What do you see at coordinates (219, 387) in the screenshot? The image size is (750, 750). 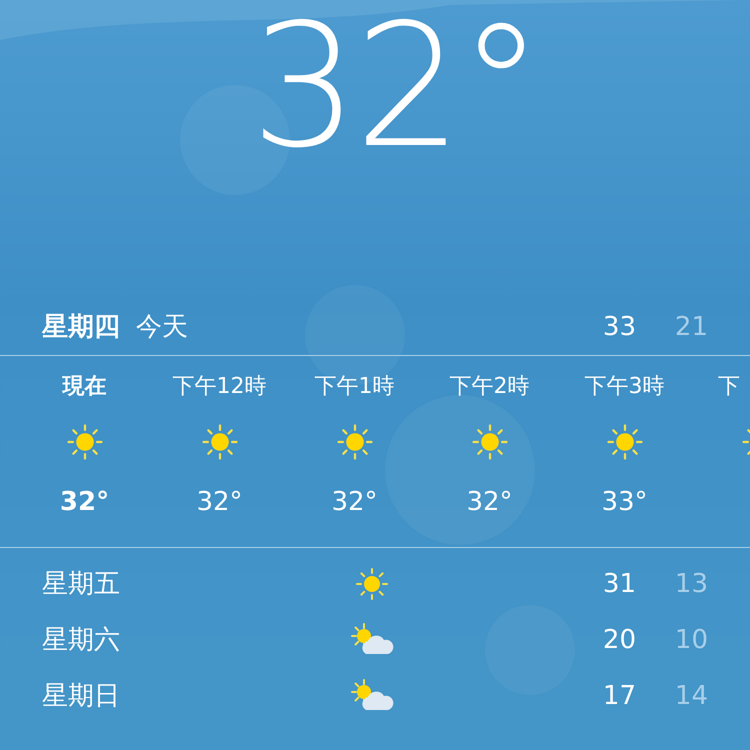 I see `hour-label: 下午12時` at bounding box center [219, 387].